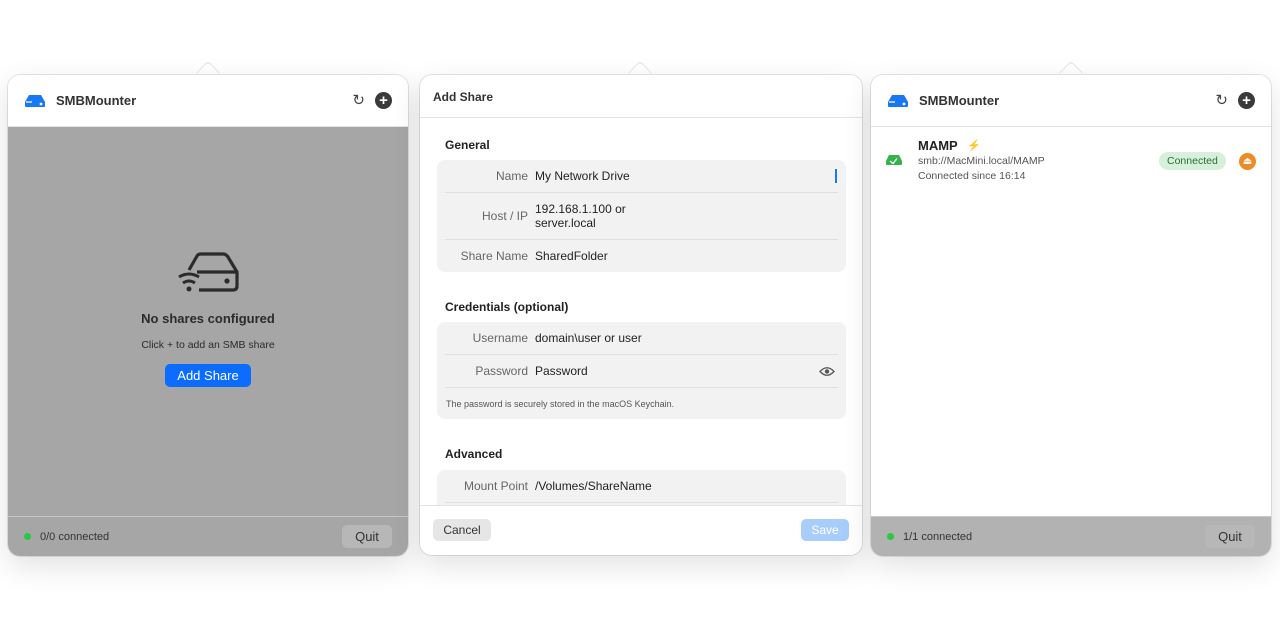  What do you see at coordinates (462, 530) in the screenshot?
I see `cancel-button: Cancel` at bounding box center [462, 530].